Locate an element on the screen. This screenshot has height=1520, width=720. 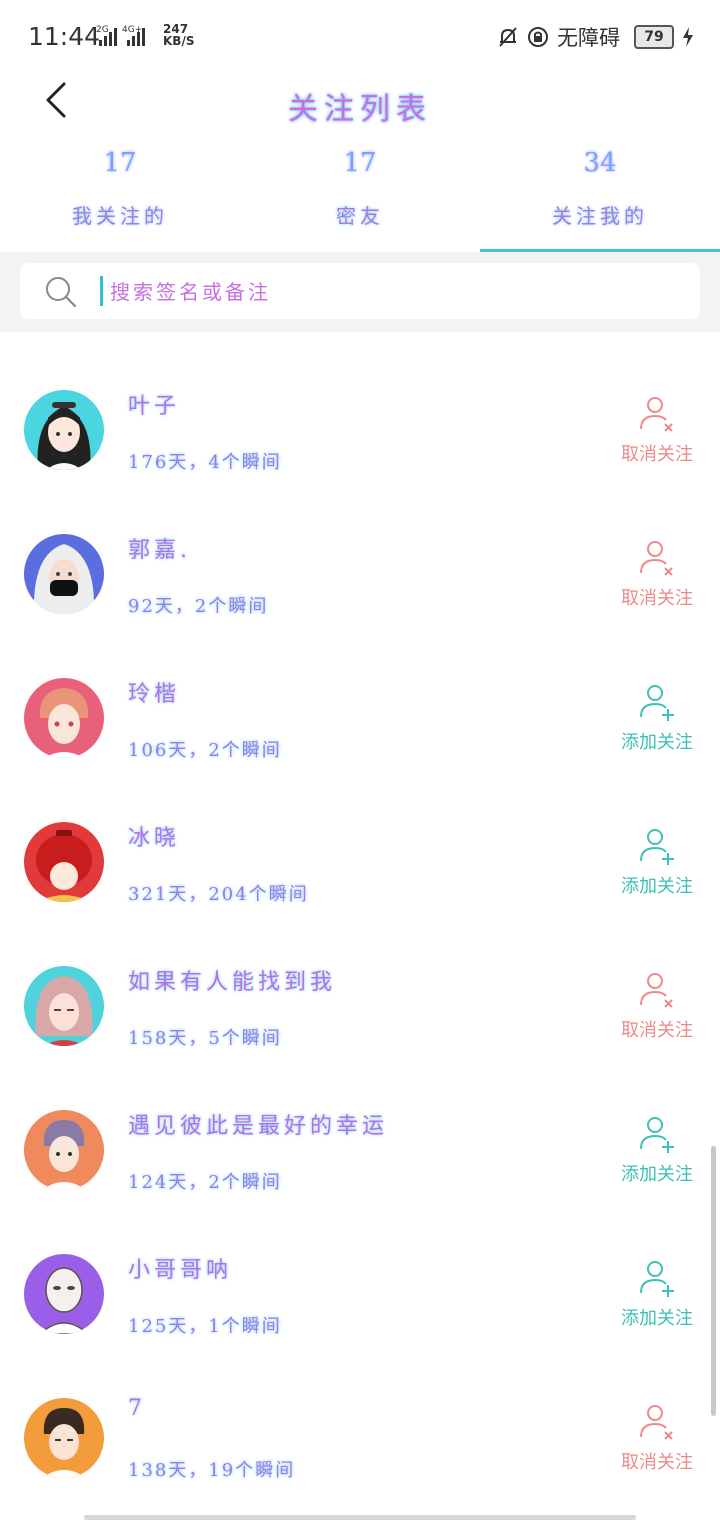
user-name: 7 is located at coordinates (137, 1408).